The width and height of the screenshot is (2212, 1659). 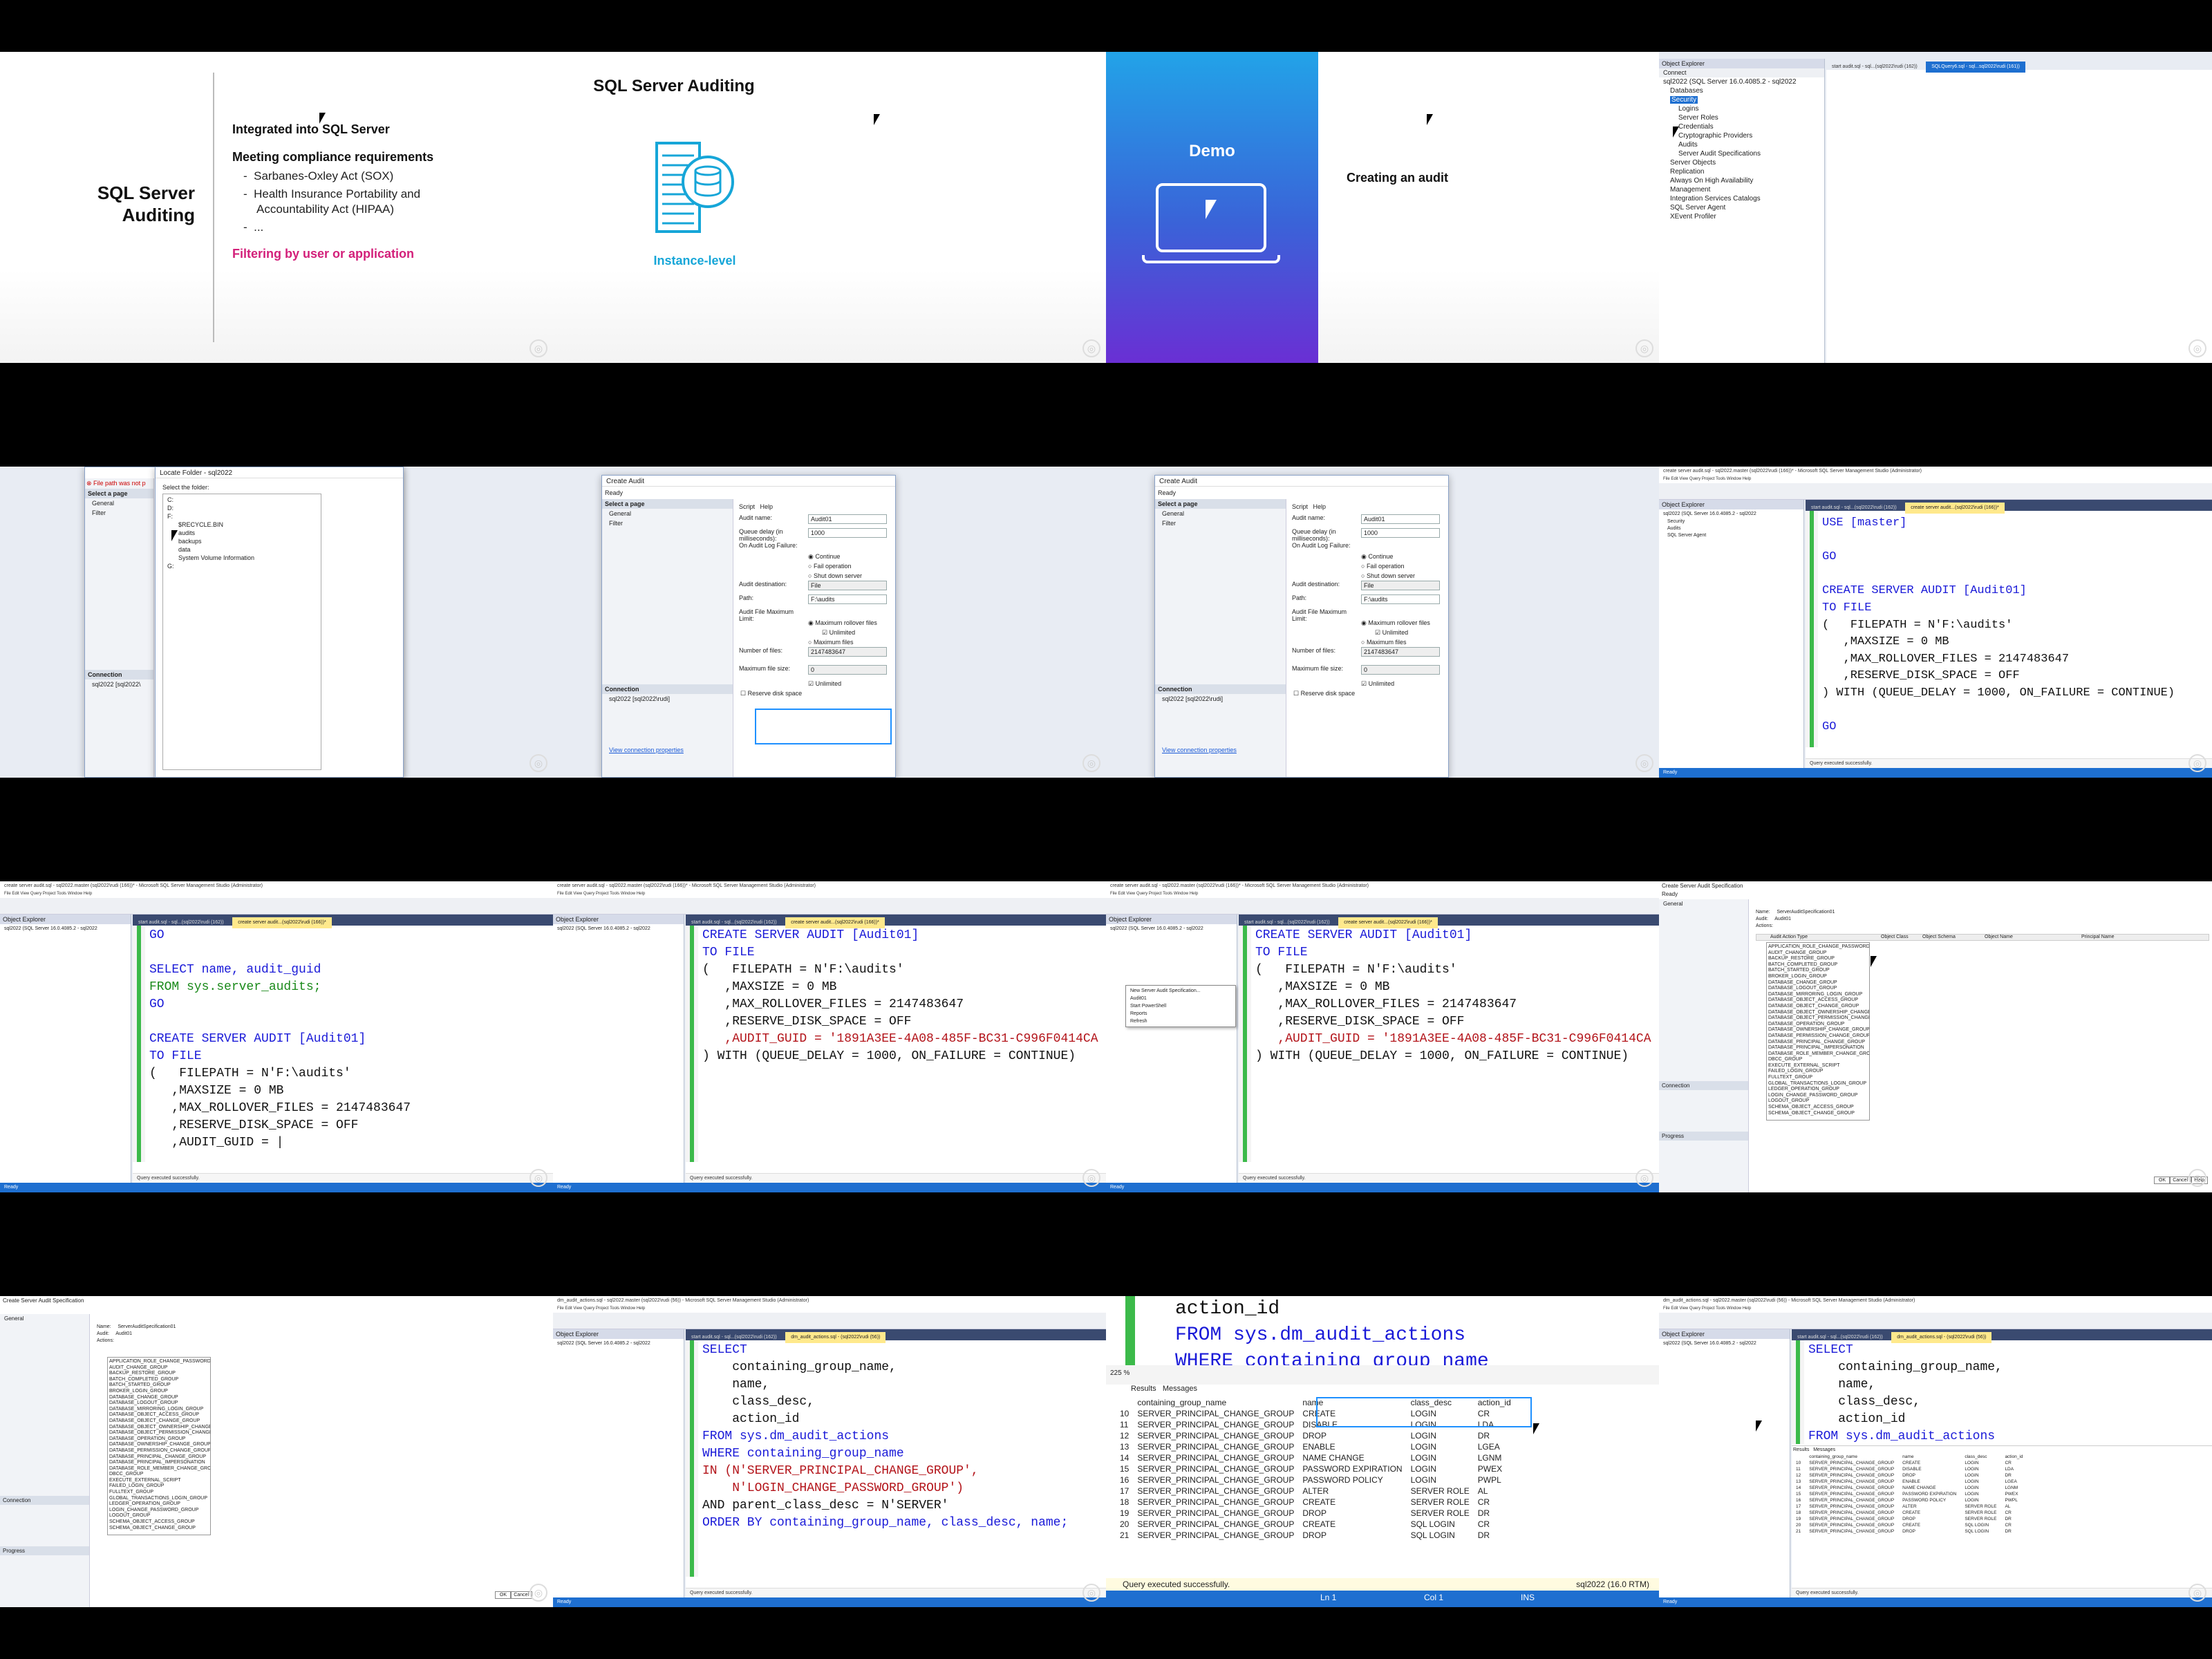 I want to click on checkbox-unlimited-files: ☑ Unlimited, so click(x=1368, y=632).